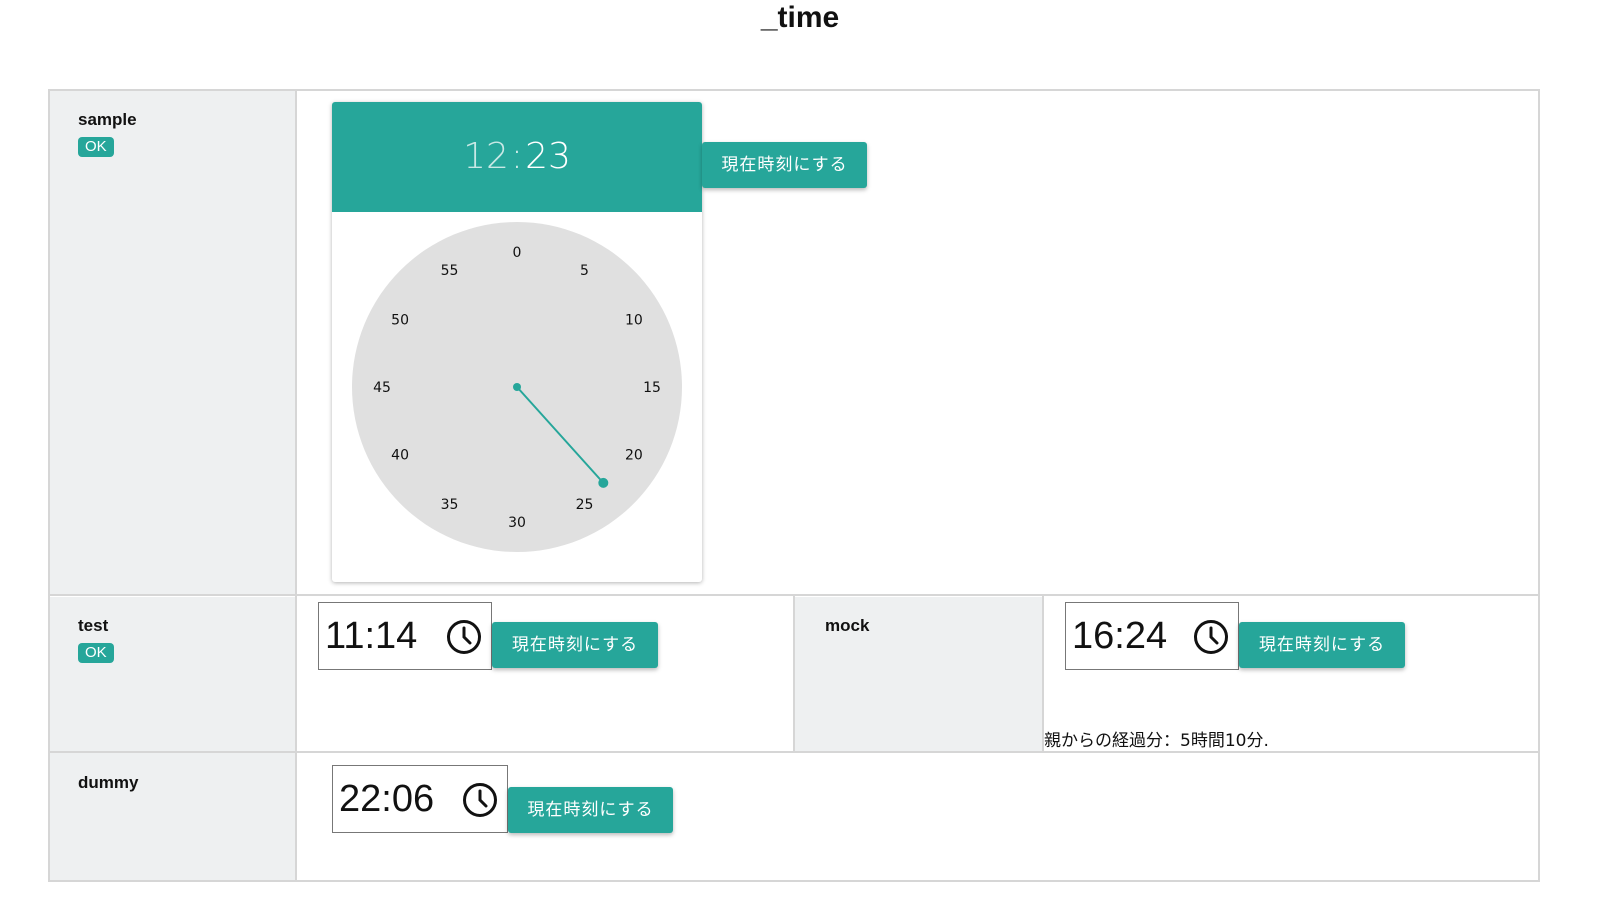  Describe the element at coordinates (584, 271) in the screenshot. I see `dial-label-5: 5` at that location.